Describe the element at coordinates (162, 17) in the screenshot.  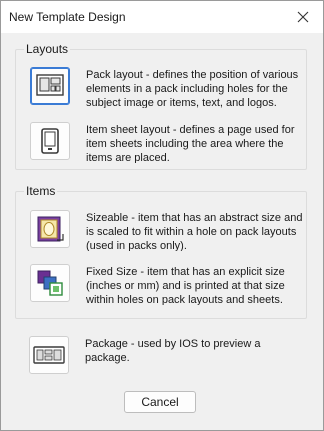
I see `title-bar: New Template Design` at that location.